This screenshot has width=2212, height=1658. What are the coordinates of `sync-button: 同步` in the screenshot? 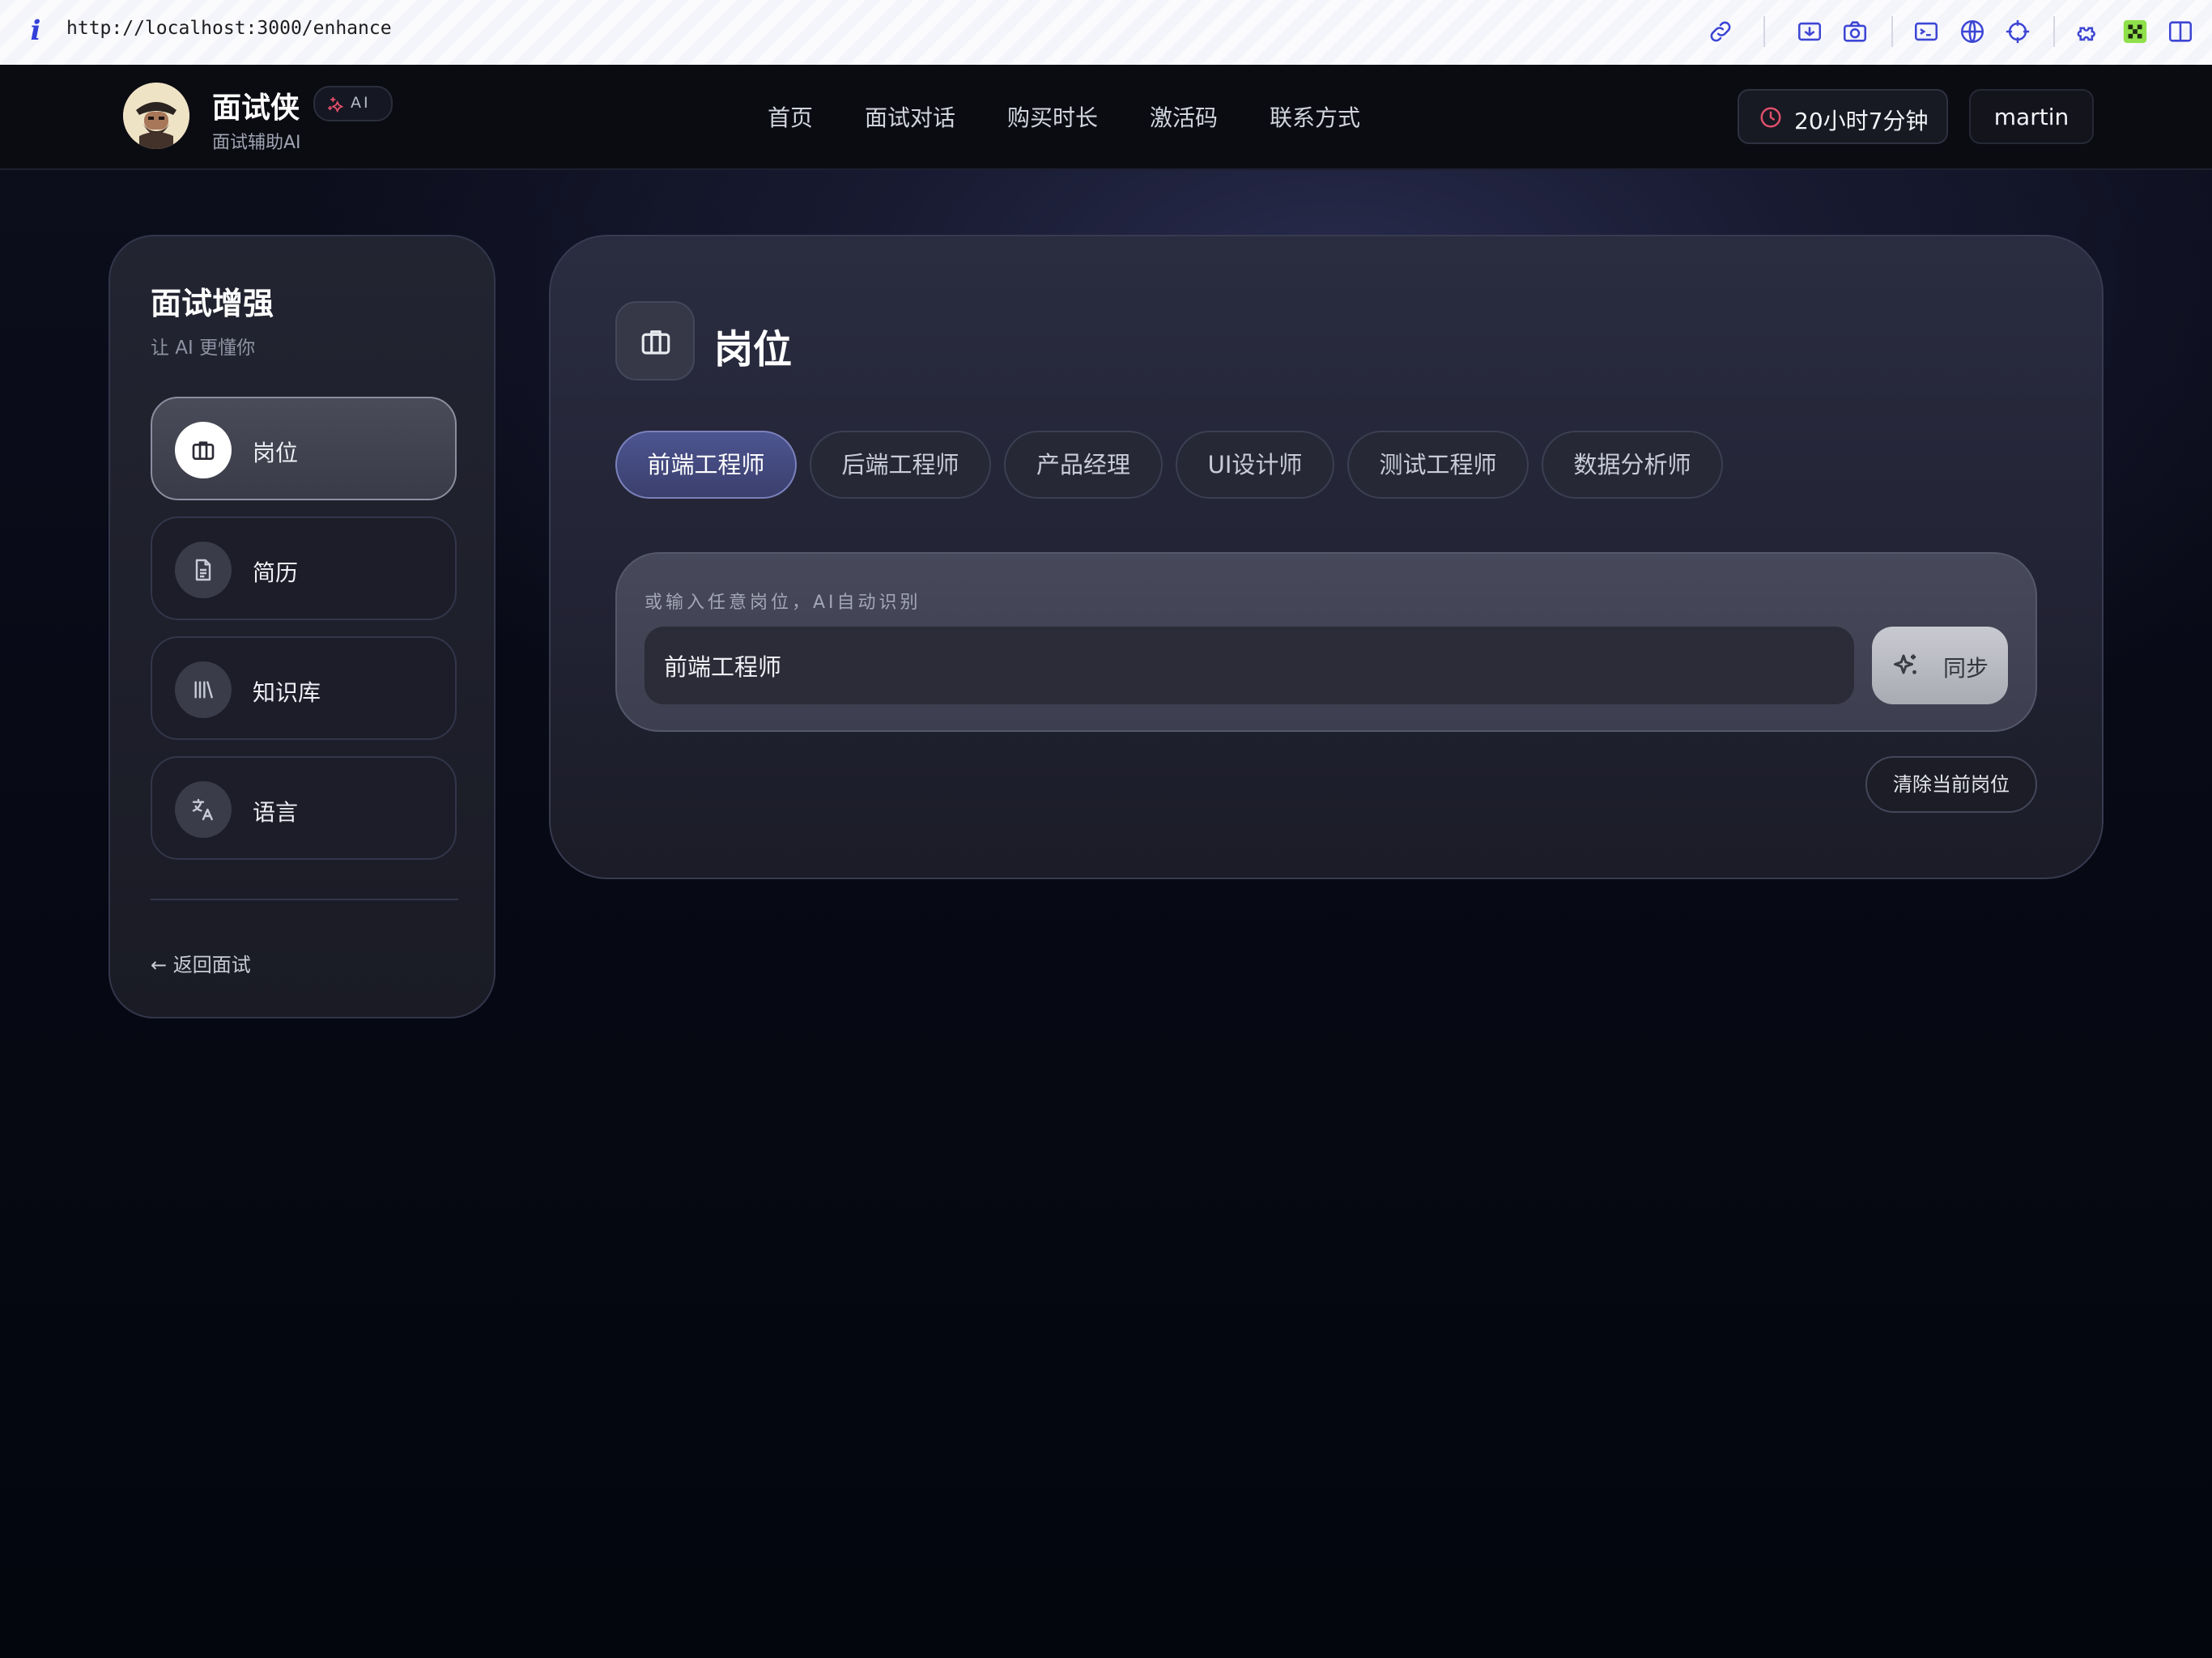 It's located at (1940, 665).